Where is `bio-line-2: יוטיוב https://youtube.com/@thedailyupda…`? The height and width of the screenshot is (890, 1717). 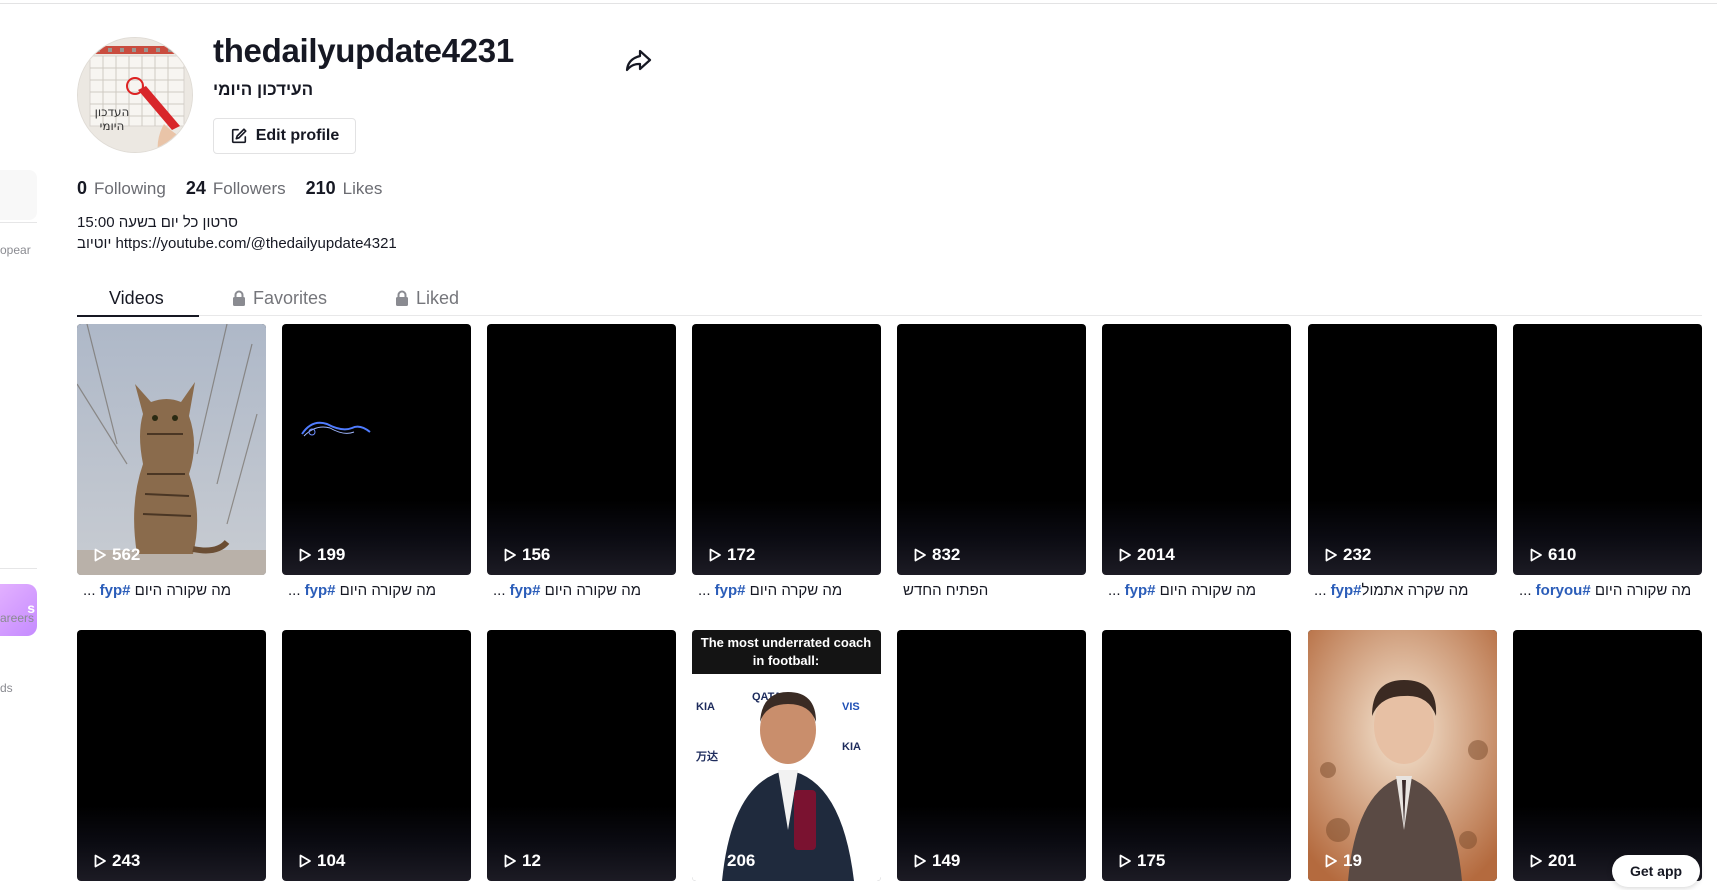 bio-line-2: יוטיוב https://youtube.com/@thedailyupda… is located at coordinates (237, 243).